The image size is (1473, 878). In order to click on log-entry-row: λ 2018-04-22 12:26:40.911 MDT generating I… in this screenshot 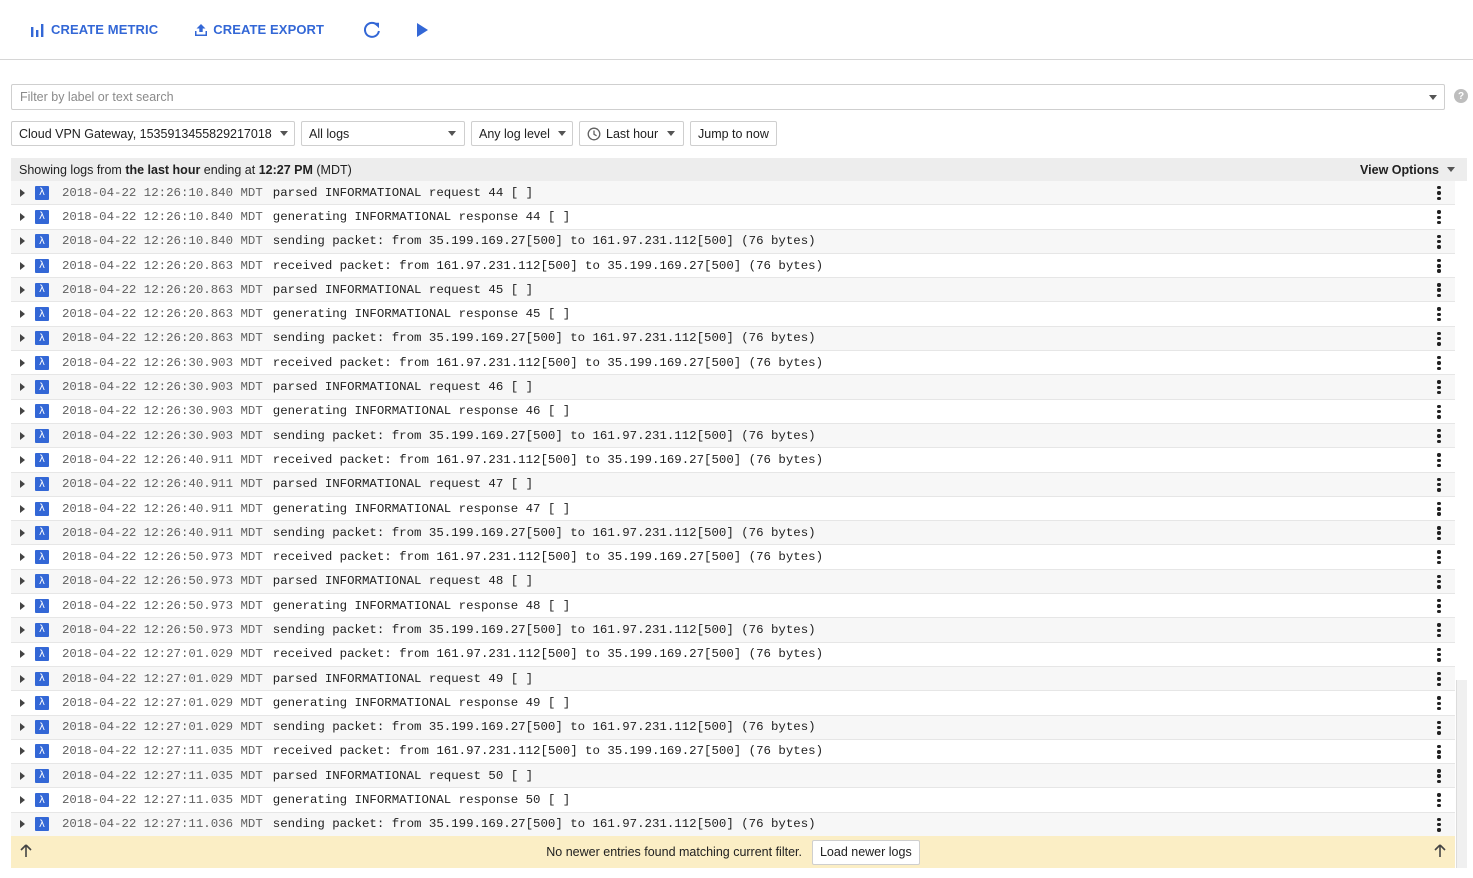, I will do `click(733, 509)`.